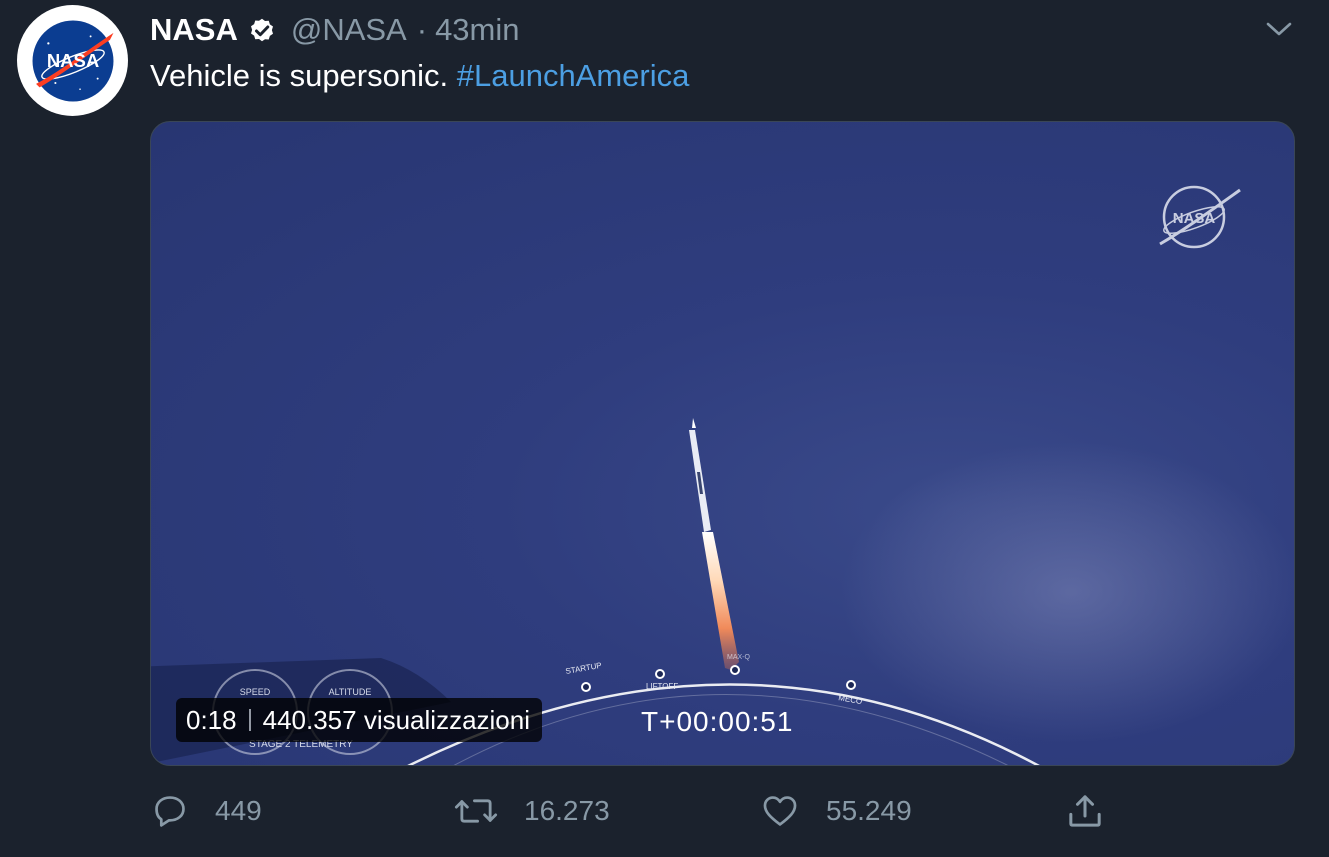 Image resolution: width=1329 pixels, height=857 pixels. I want to click on avatar-logo-text: NASA, so click(72, 60).